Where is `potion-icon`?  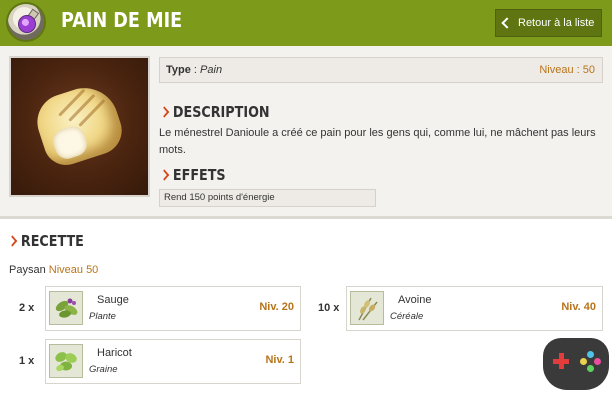
potion-icon is located at coordinates (26, 22).